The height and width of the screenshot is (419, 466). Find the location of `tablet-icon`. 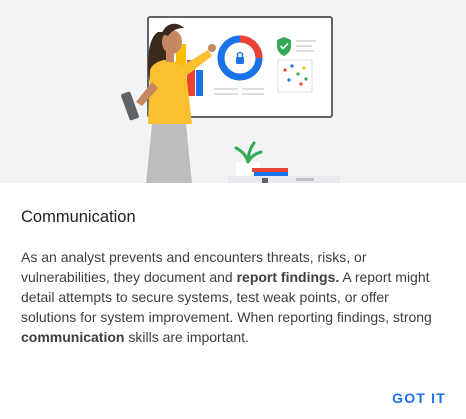

tablet-icon is located at coordinates (130, 106).